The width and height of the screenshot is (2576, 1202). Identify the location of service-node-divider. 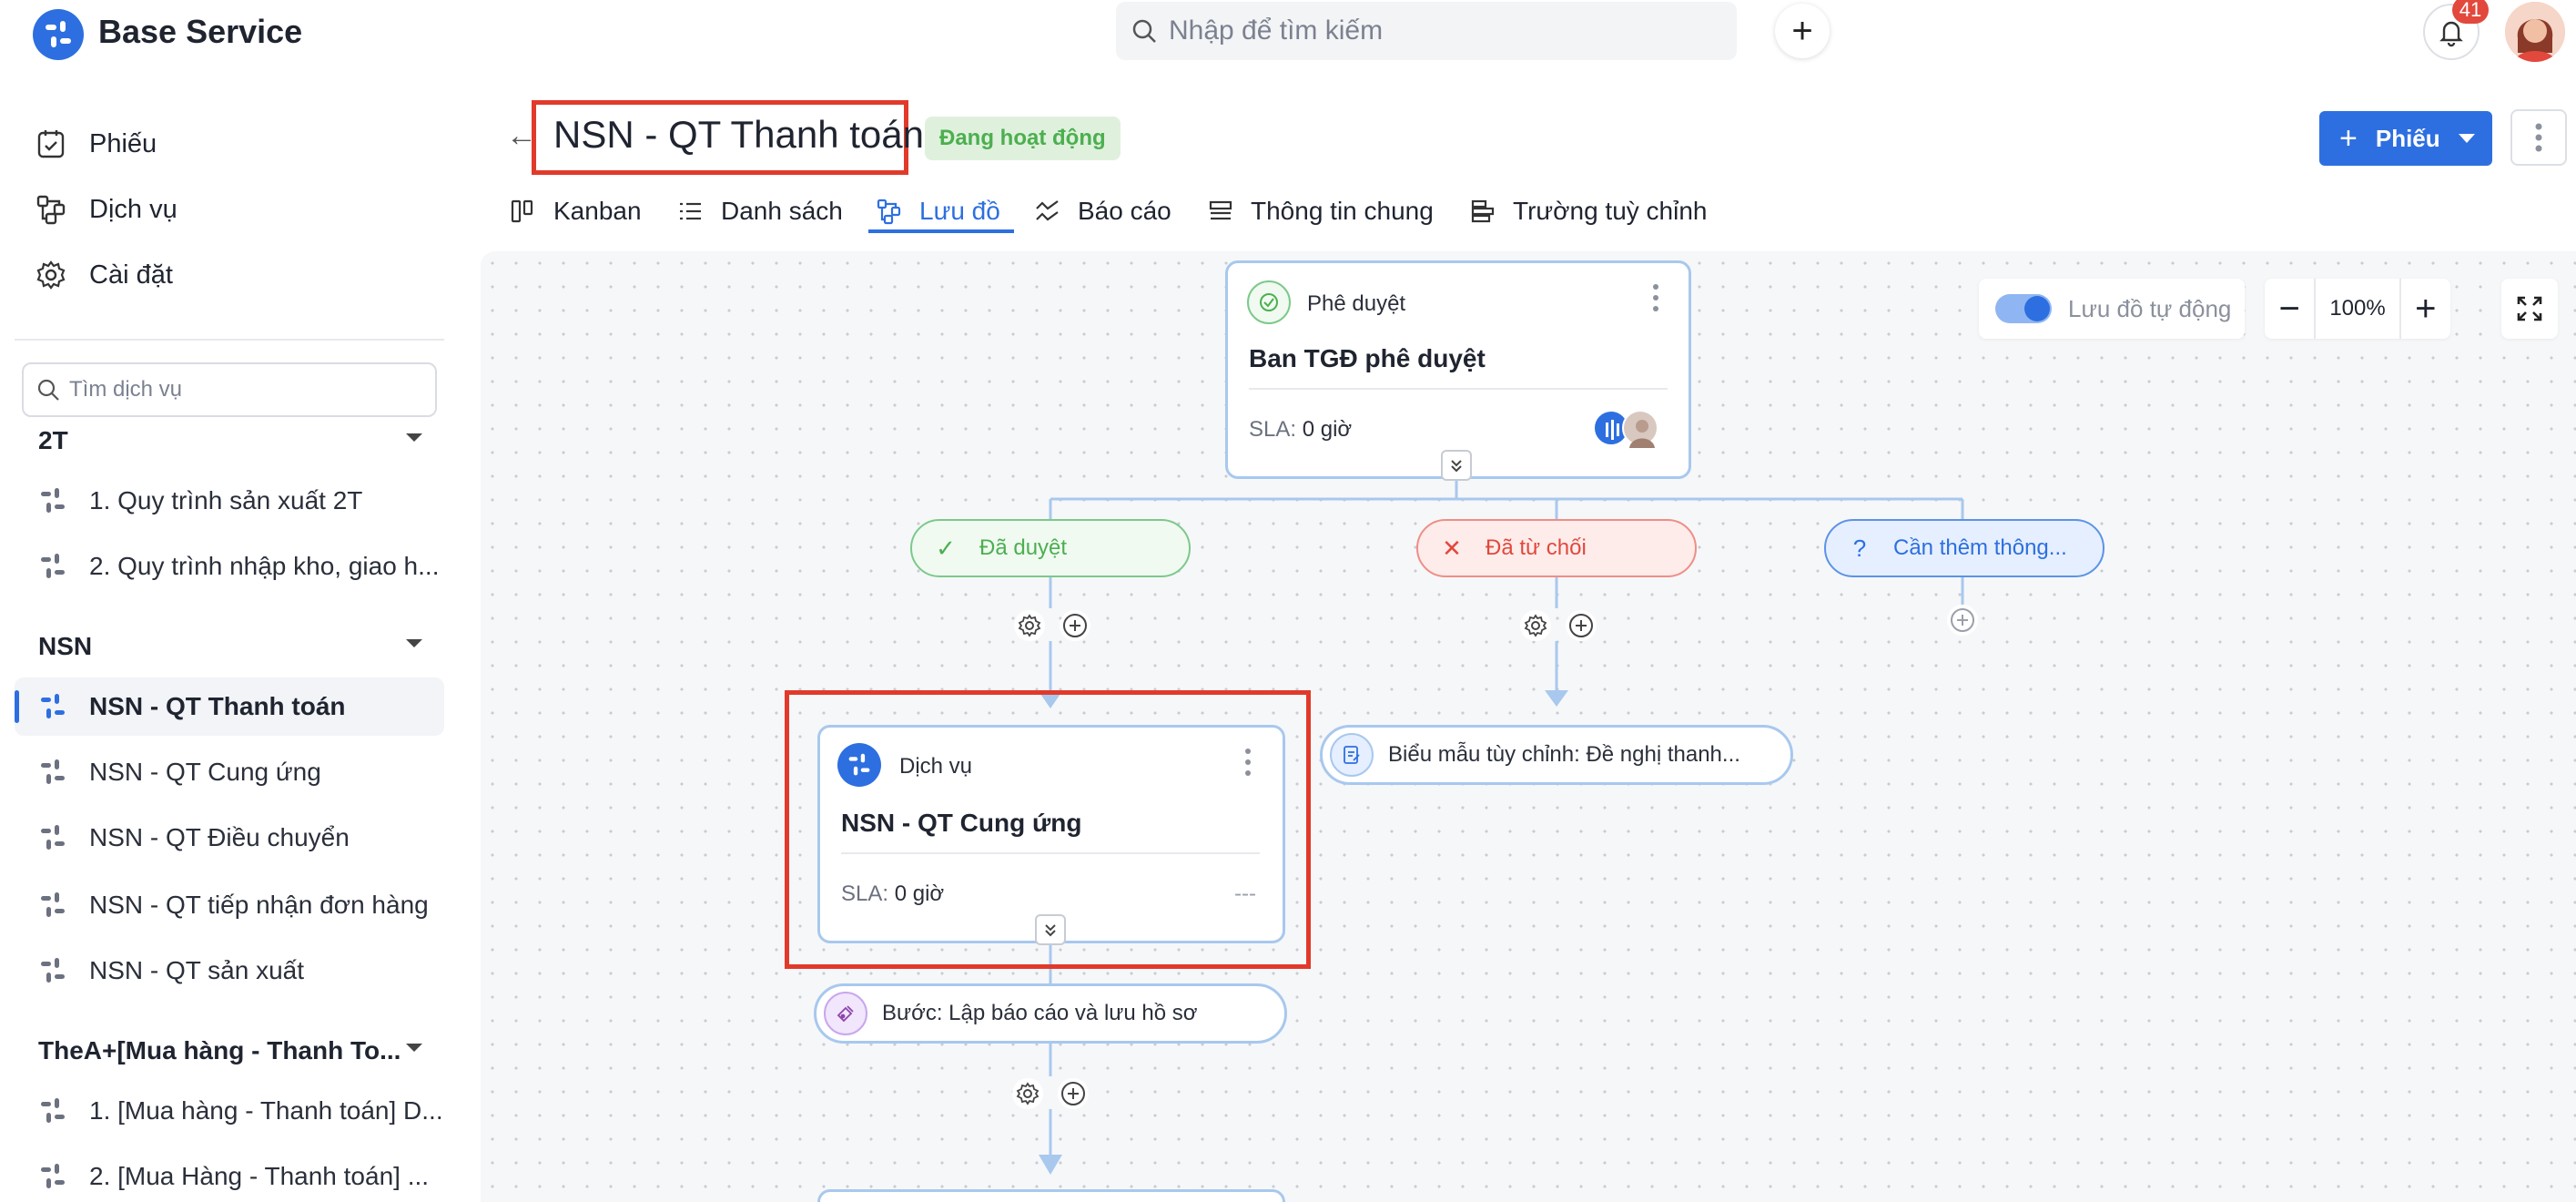
(1050, 853).